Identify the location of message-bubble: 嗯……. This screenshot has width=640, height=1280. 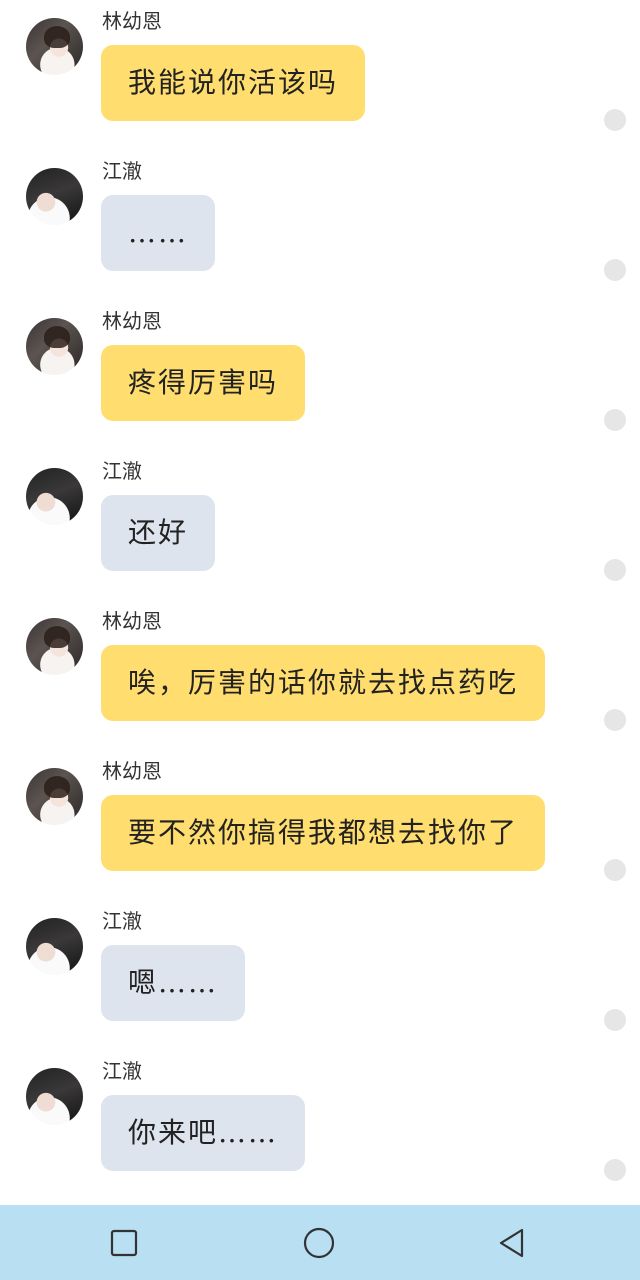
(173, 983).